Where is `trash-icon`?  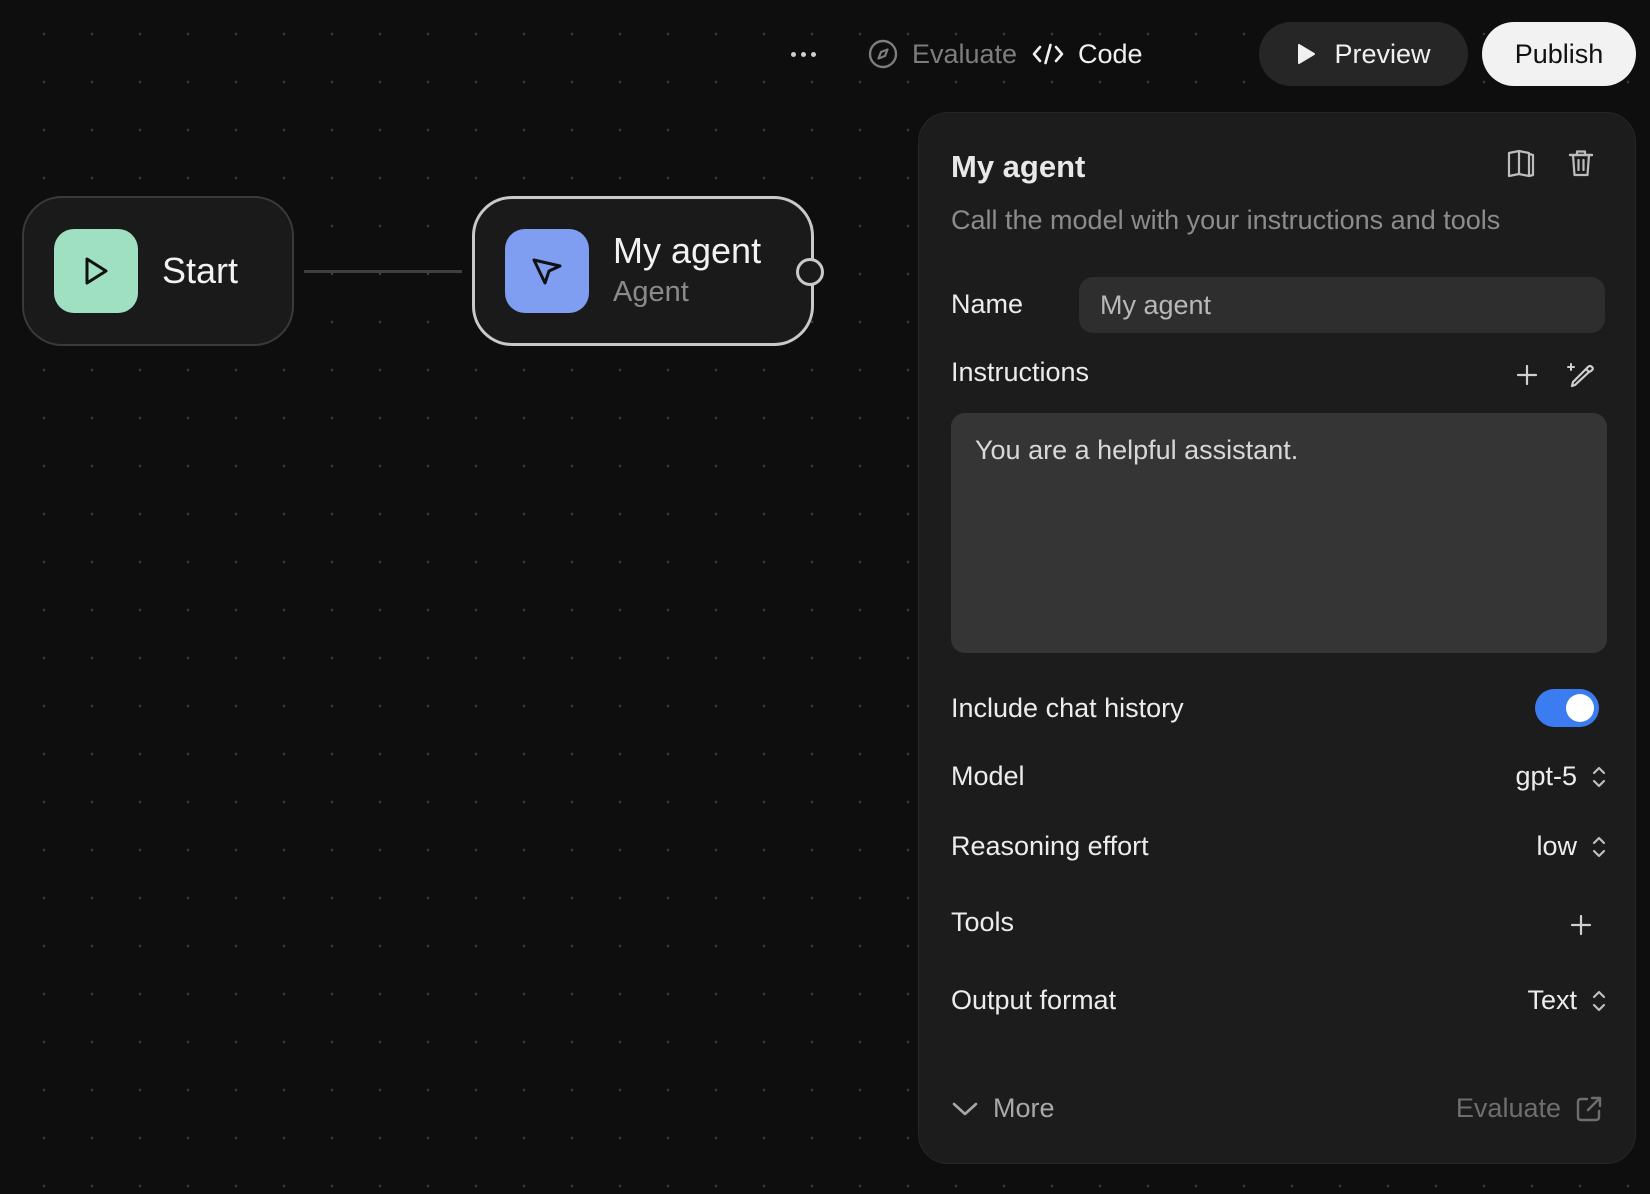
trash-icon is located at coordinates (1581, 163).